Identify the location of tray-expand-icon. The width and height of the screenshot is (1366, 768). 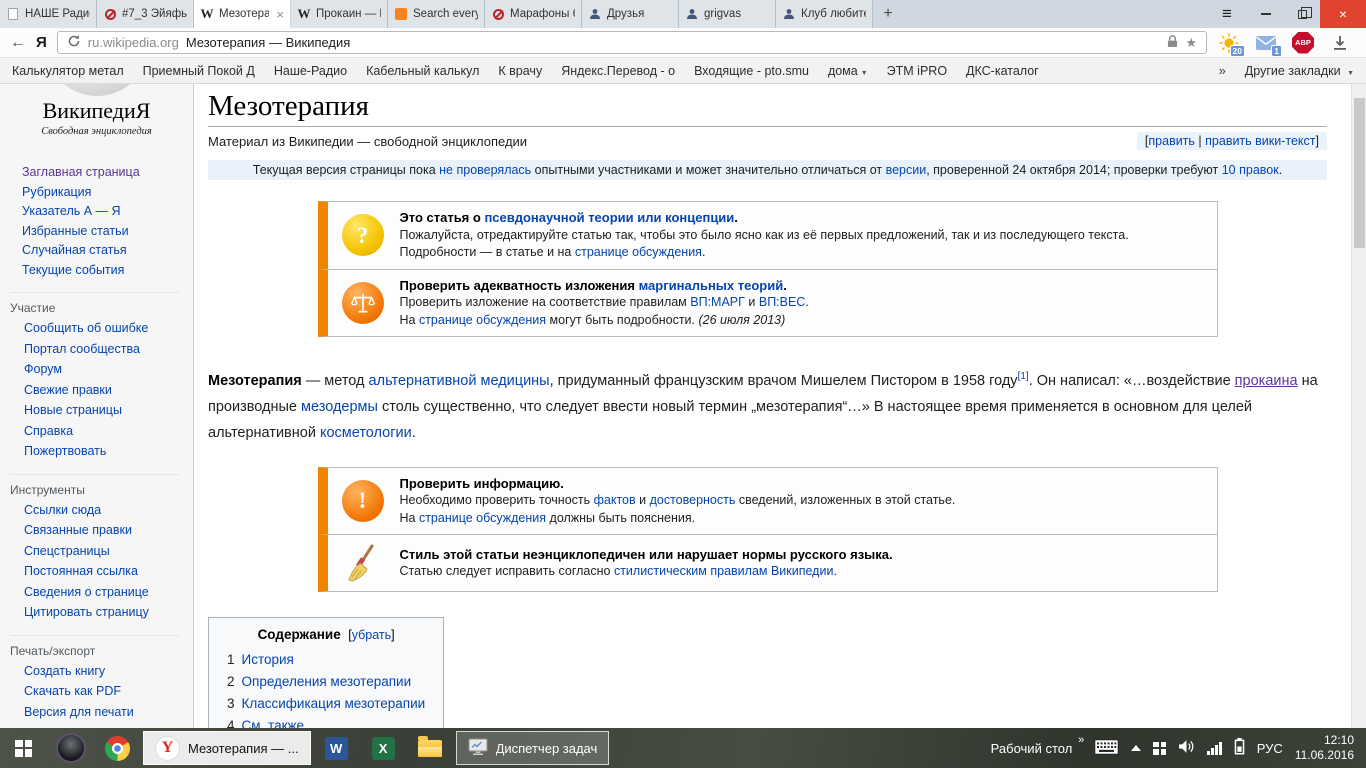
(1136, 748).